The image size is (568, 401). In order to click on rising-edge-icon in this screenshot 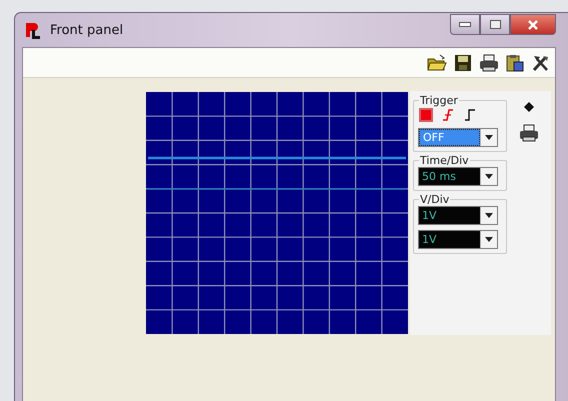, I will do `click(470, 115)`.